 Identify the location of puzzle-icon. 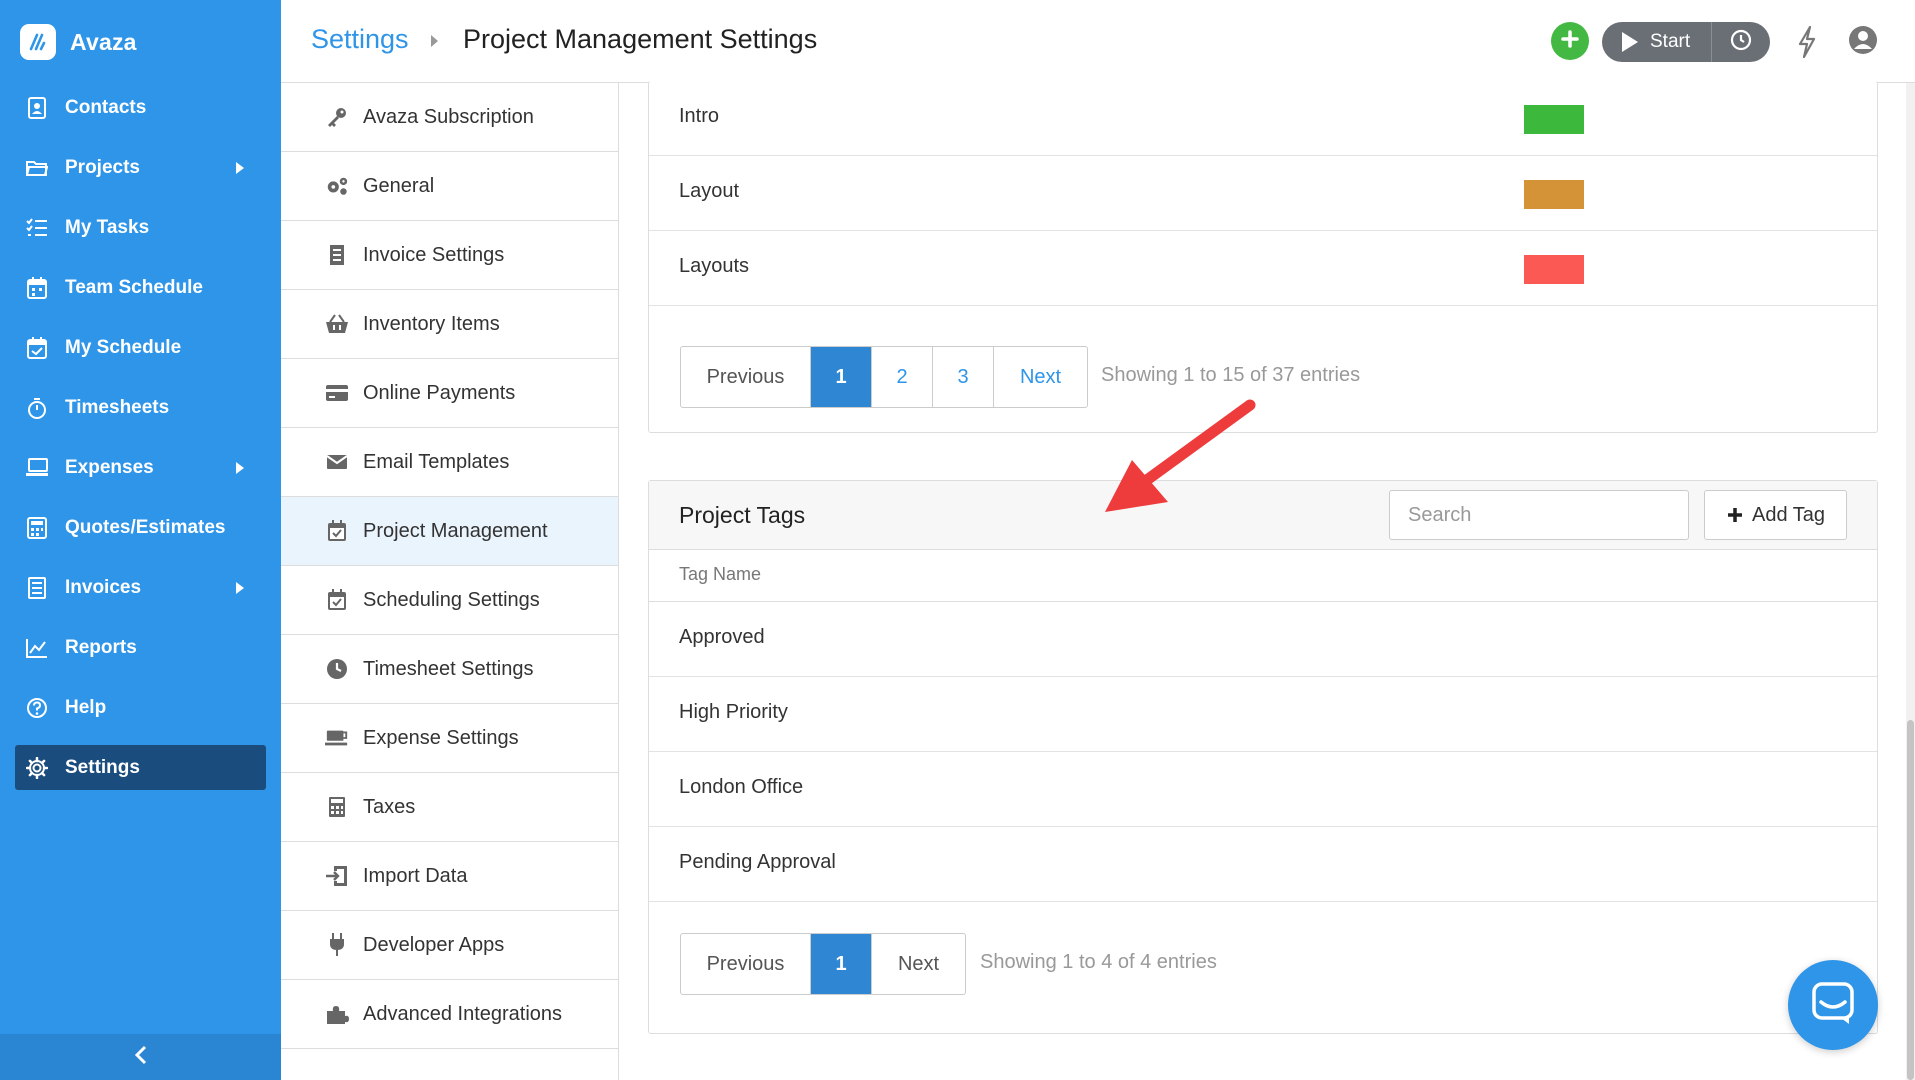
(337, 1014).